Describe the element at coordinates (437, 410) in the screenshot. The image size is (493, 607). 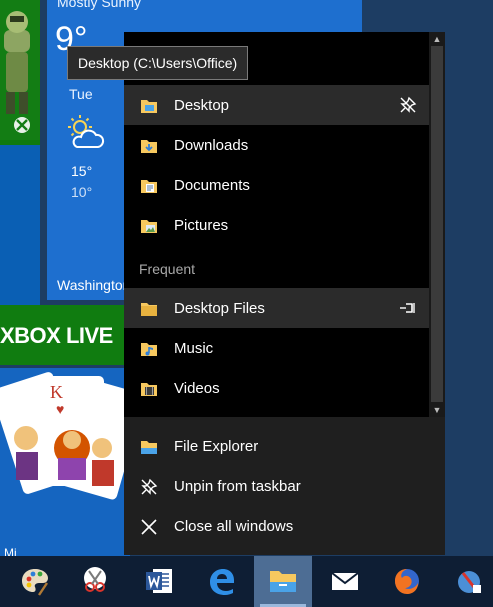
I see `scroll-down-arrow-icon: ▼` at that location.